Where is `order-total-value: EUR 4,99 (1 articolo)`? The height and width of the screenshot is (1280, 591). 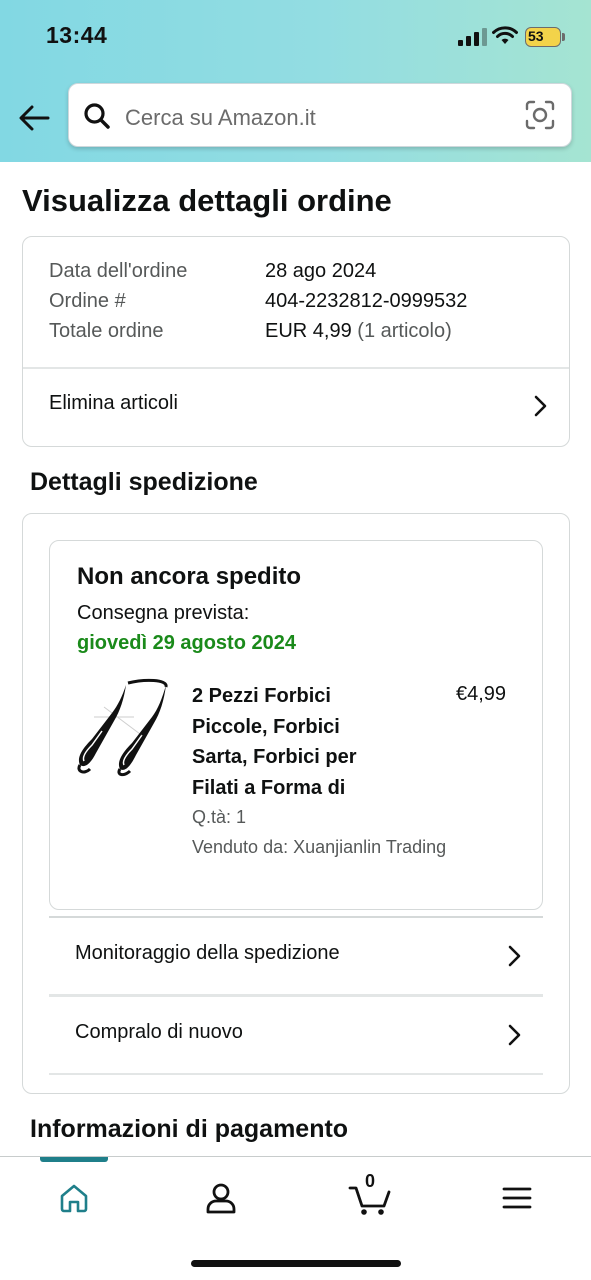
order-total-value: EUR 4,99 (1 articolo) is located at coordinates (358, 331).